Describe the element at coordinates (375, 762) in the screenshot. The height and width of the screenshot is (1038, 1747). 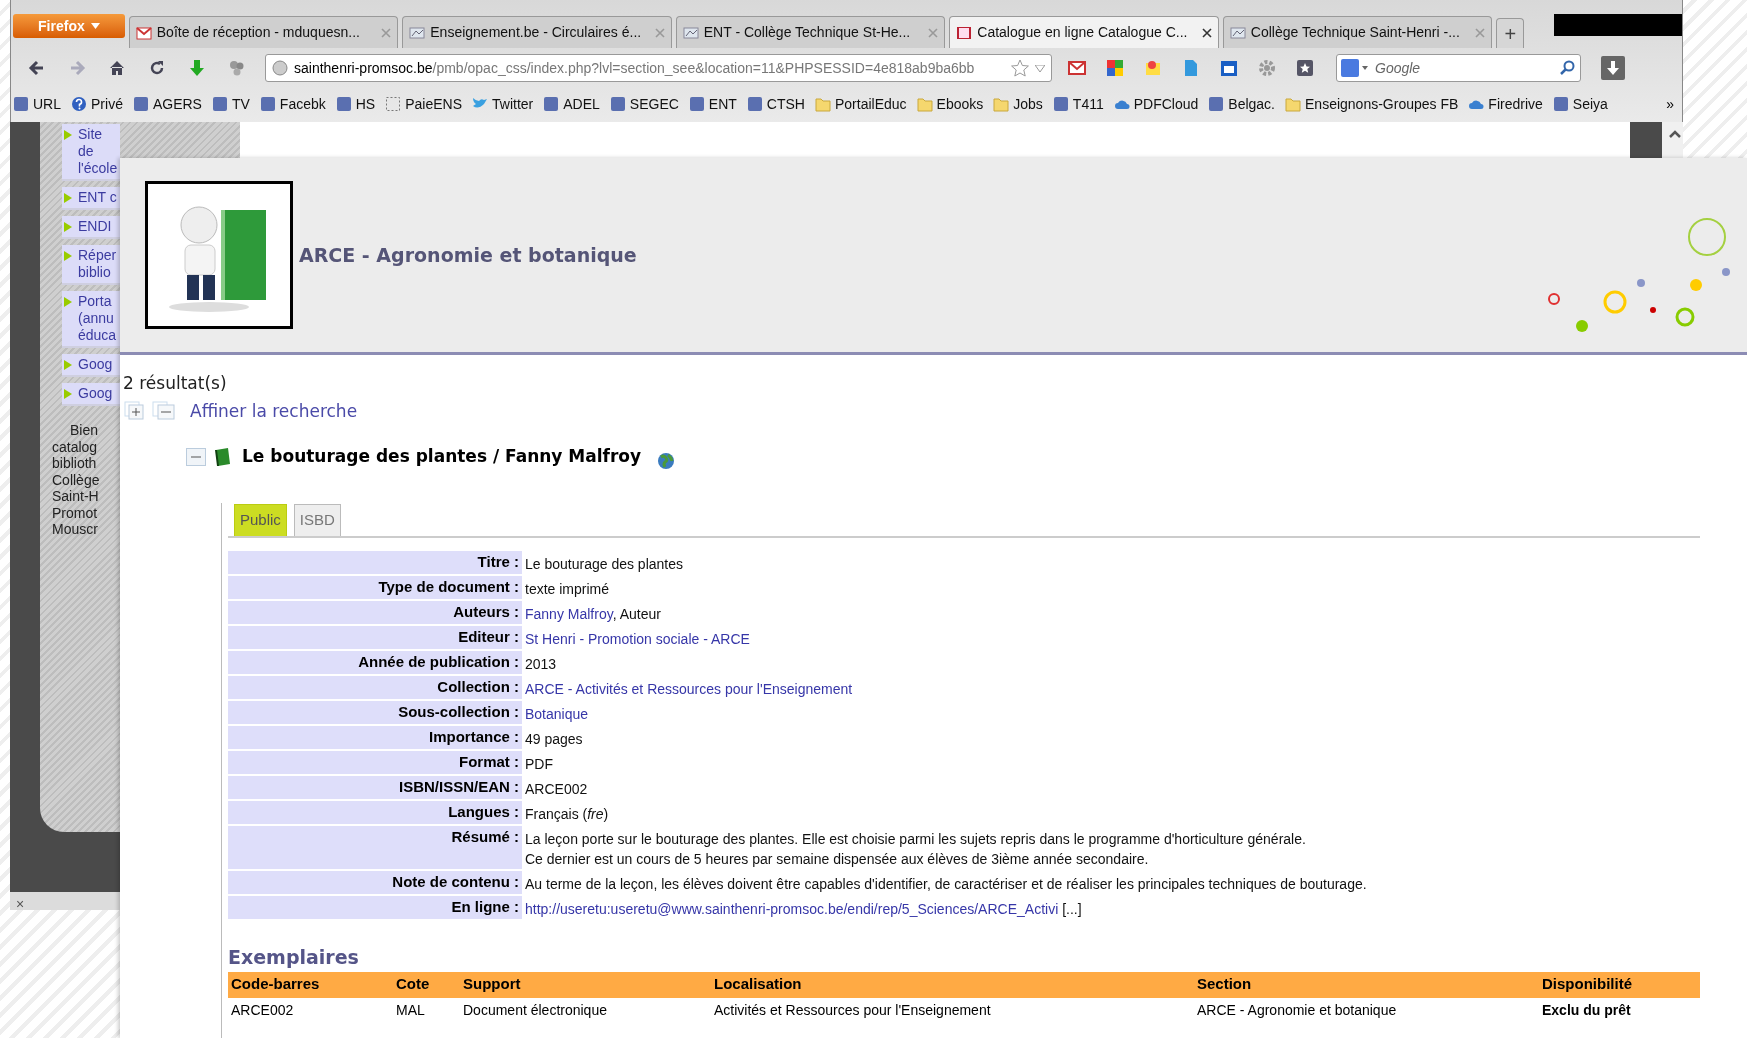
I see `field-label: Format :` at that location.